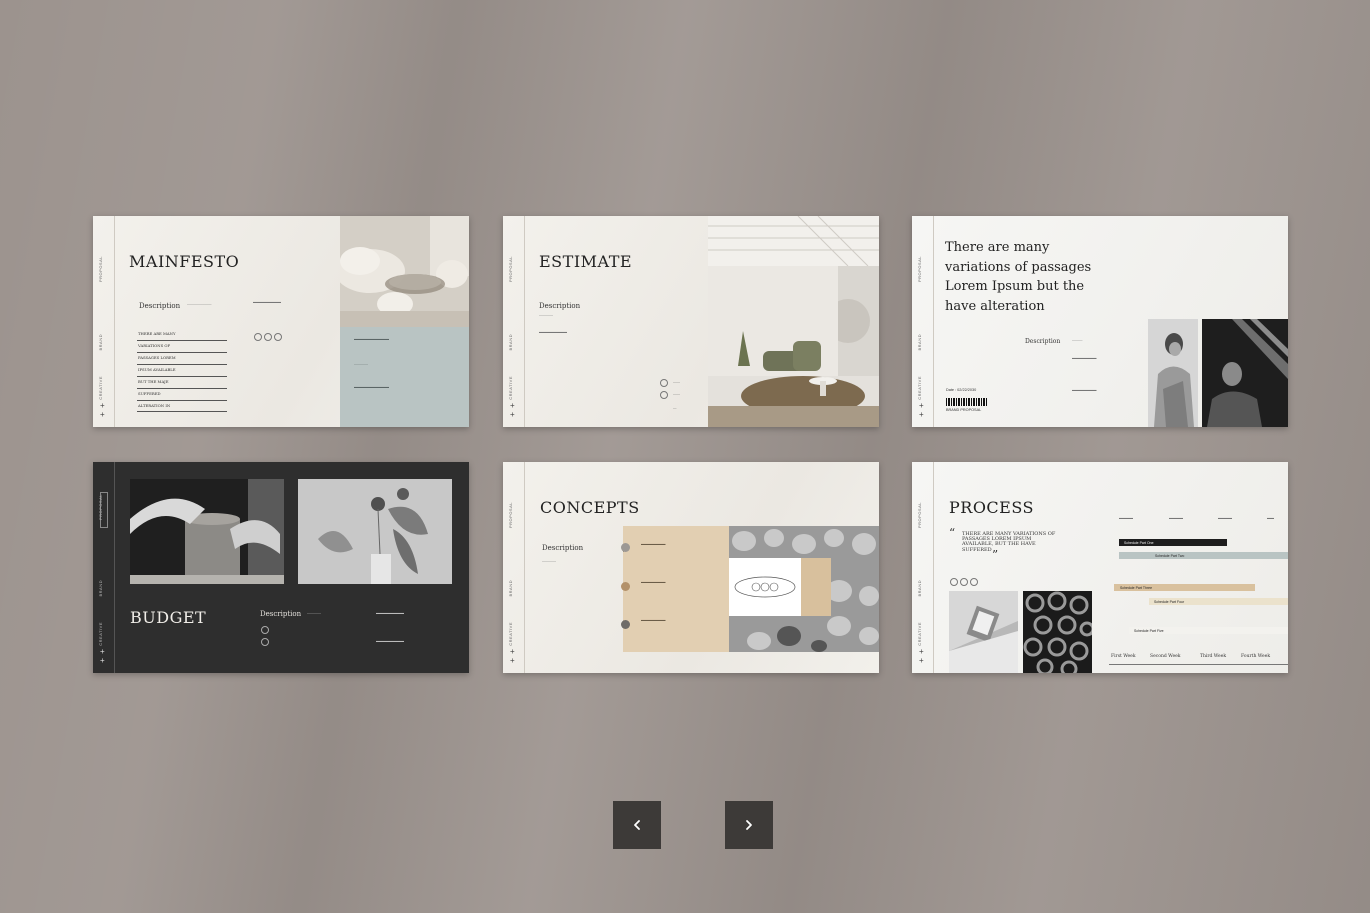 This screenshot has width=1370, height=913. I want to click on schedule-label: Schedule Part Five, so click(1149, 630).